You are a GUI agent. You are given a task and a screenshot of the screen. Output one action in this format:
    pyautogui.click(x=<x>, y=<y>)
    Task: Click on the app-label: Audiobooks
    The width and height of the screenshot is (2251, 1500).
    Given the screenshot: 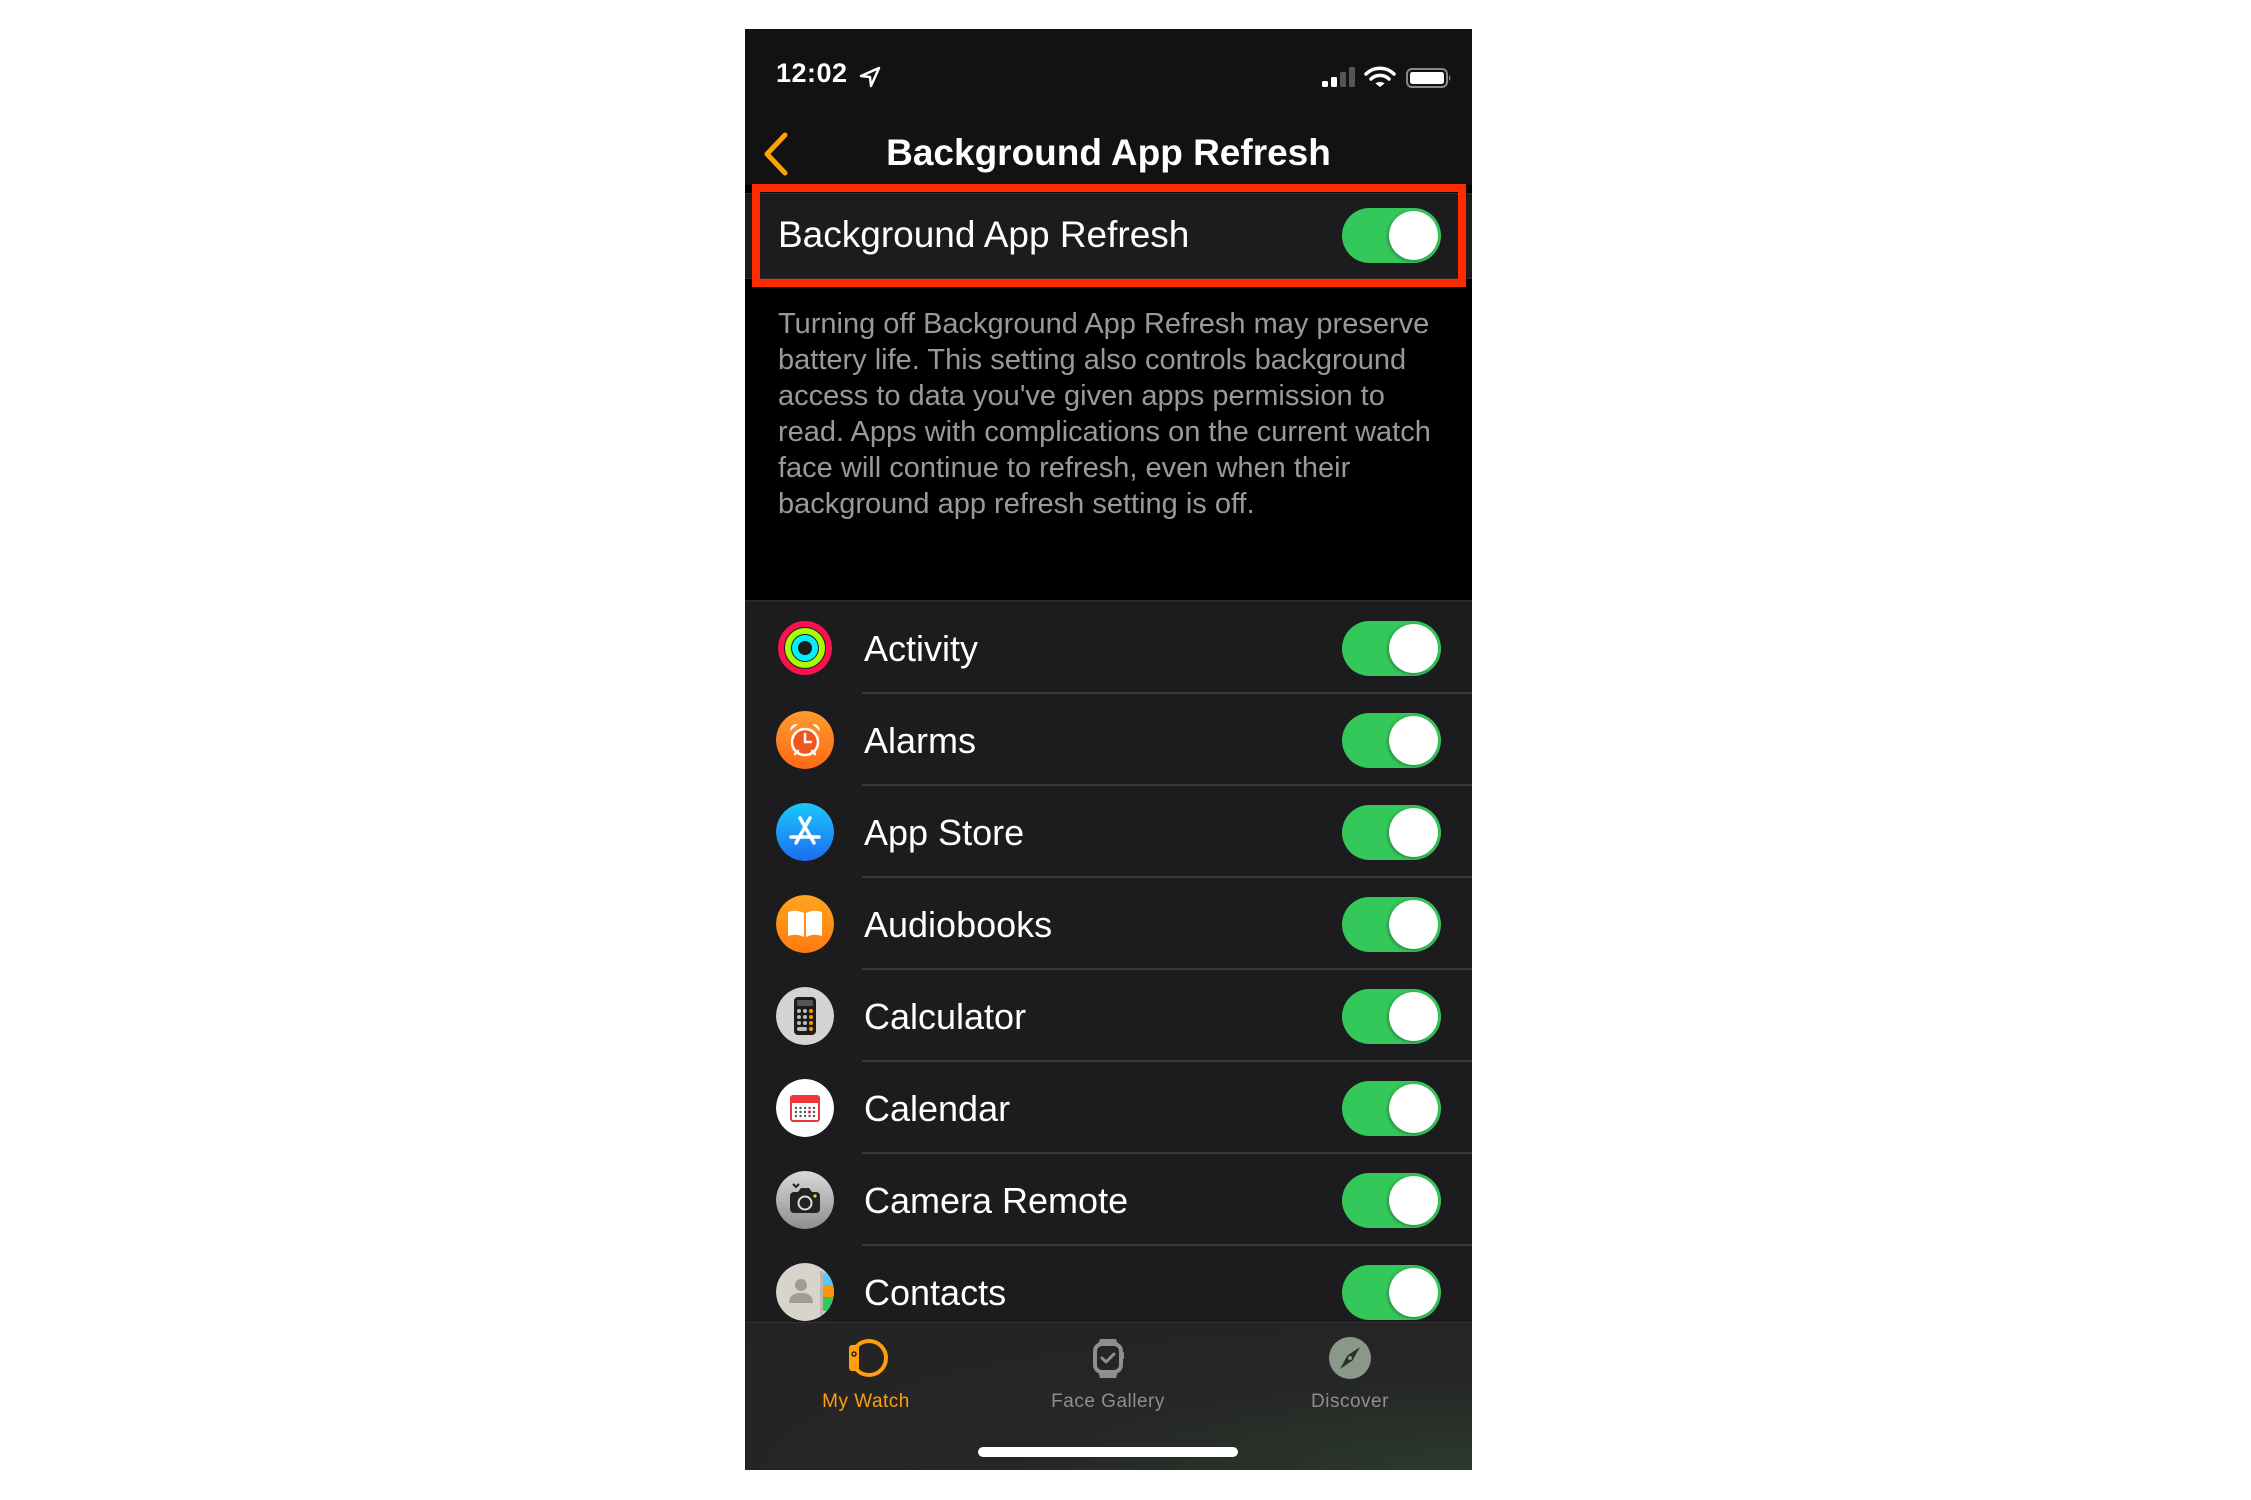 What is the action you would take?
    pyautogui.click(x=958, y=924)
    